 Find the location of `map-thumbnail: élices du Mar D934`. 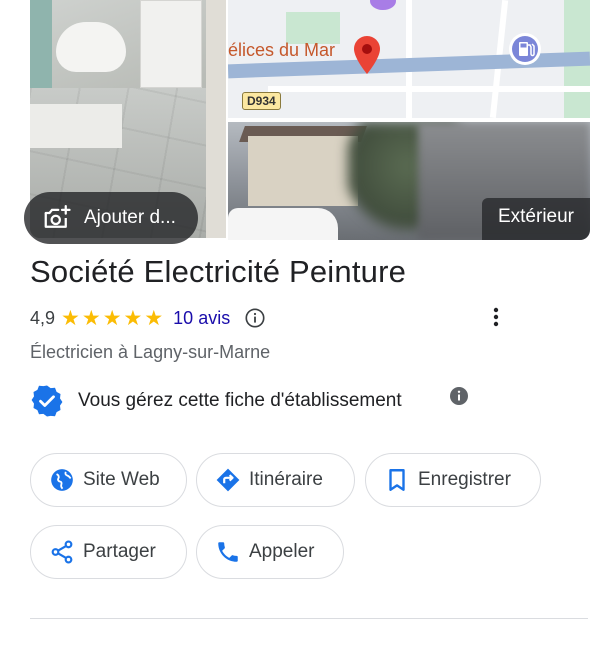

map-thumbnail: élices du Mar D934 is located at coordinates (409, 59).